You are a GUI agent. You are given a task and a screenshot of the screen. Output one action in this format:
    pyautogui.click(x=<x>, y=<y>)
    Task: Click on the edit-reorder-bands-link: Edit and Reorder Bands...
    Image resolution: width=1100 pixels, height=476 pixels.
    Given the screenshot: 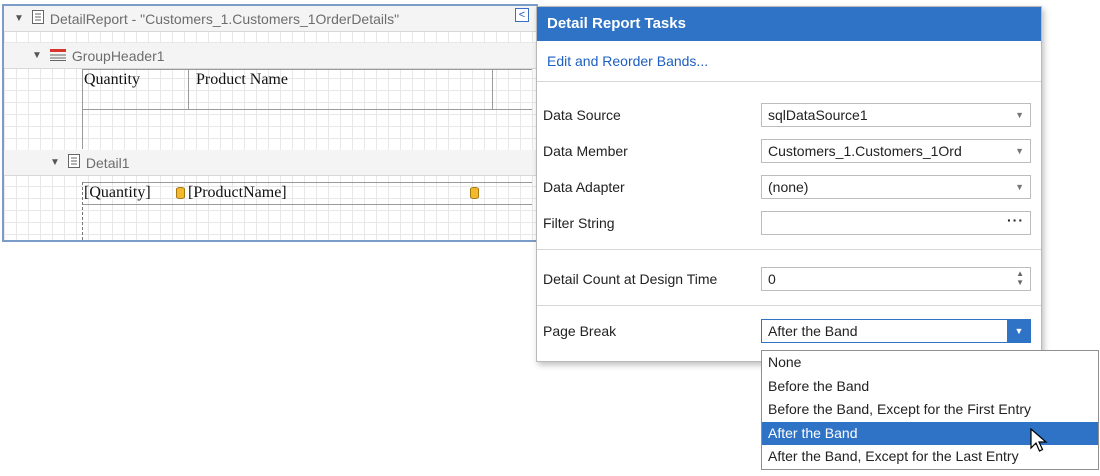 What is the action you would take?
    pyautogui.click(x=789, y=61)
    